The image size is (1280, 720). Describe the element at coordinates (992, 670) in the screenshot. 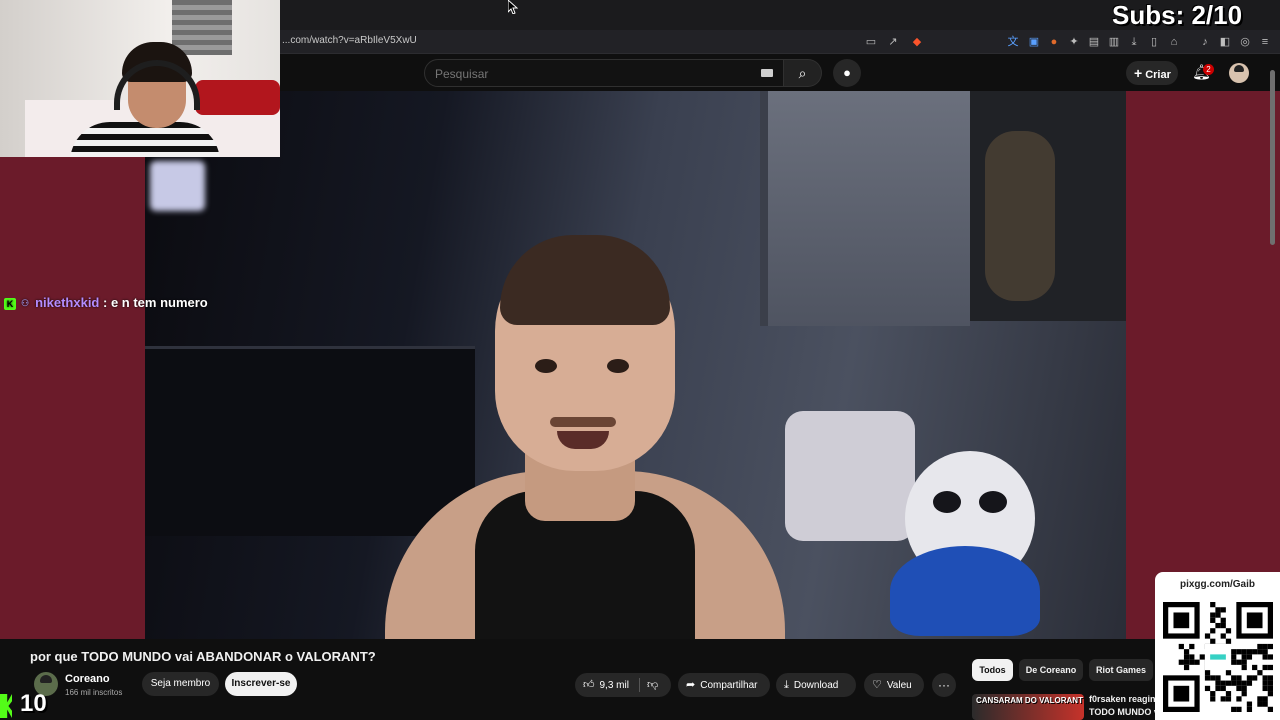

I see `chip-all: Todos` at that location.